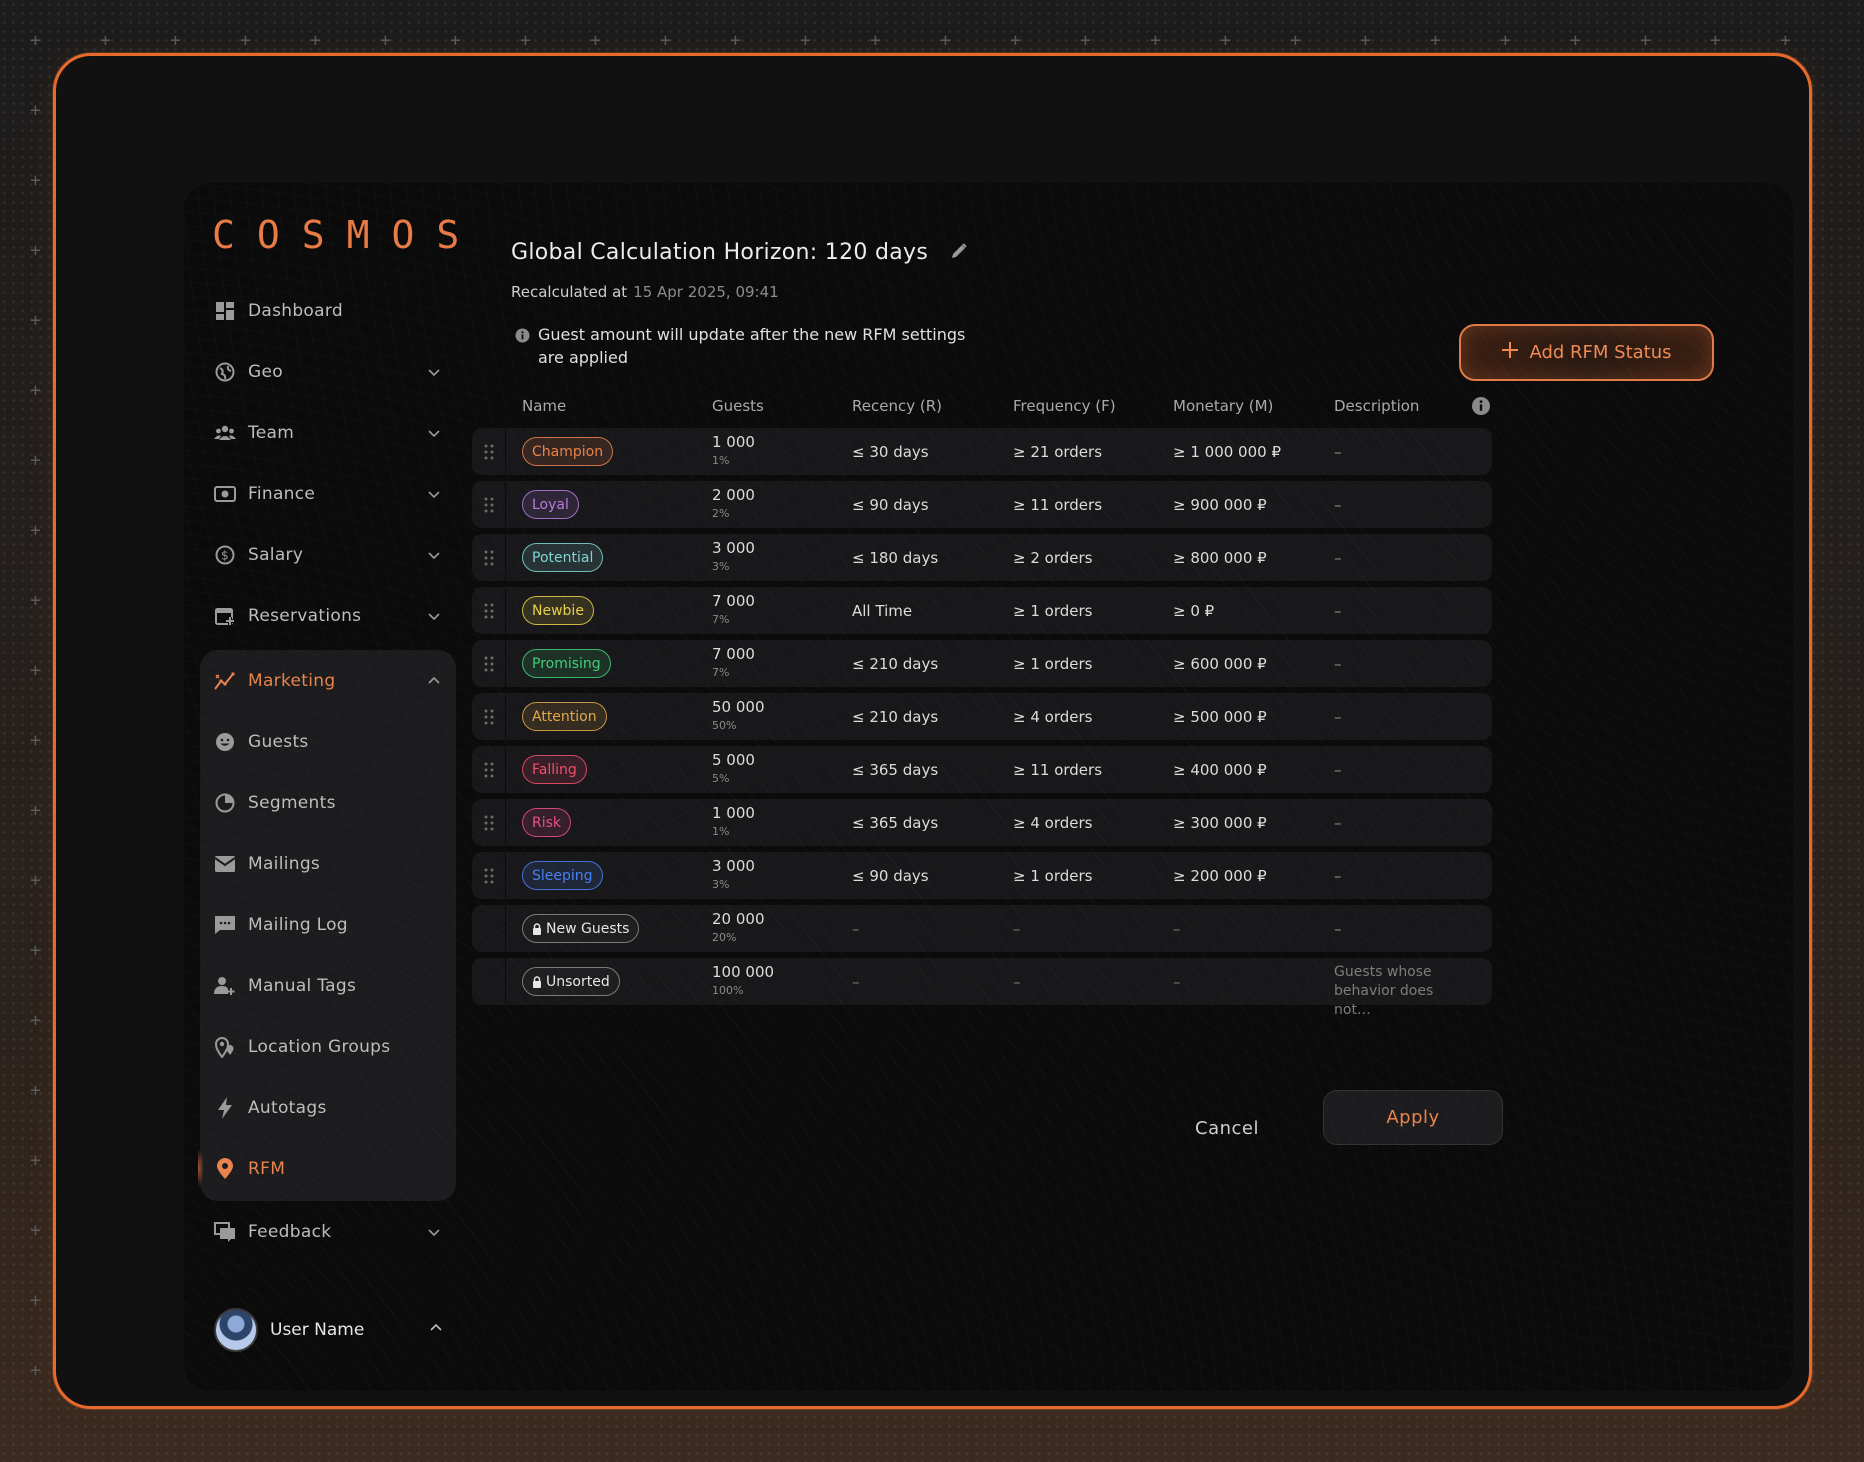  I want to click on guests-count: 20 000, so click(738, 919).